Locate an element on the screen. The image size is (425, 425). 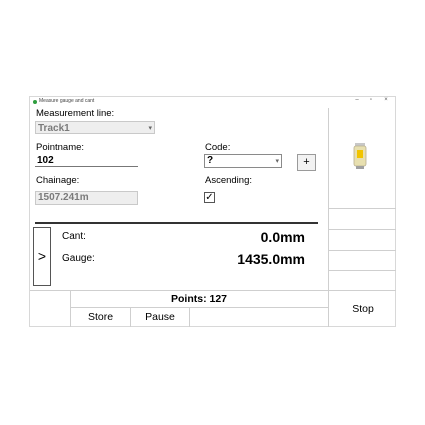
measurement-line-select: Track1 ▾ is located at coordinates (95, 127).